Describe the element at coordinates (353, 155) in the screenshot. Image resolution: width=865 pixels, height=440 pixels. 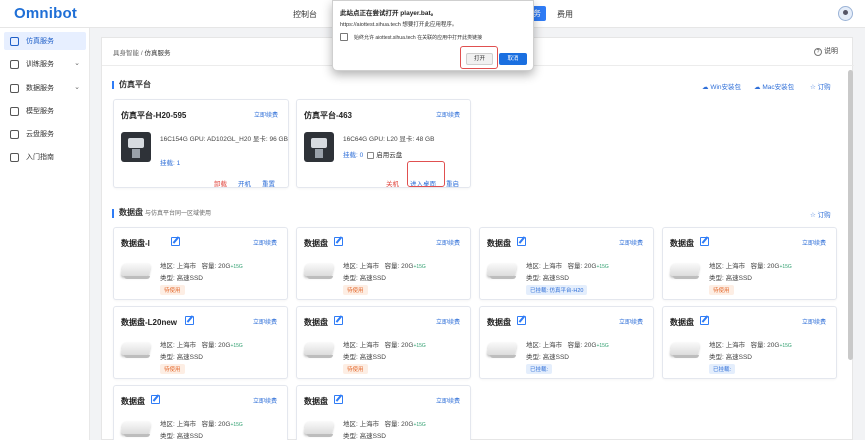
I see `mount-count: 挂载: 0` at that location.